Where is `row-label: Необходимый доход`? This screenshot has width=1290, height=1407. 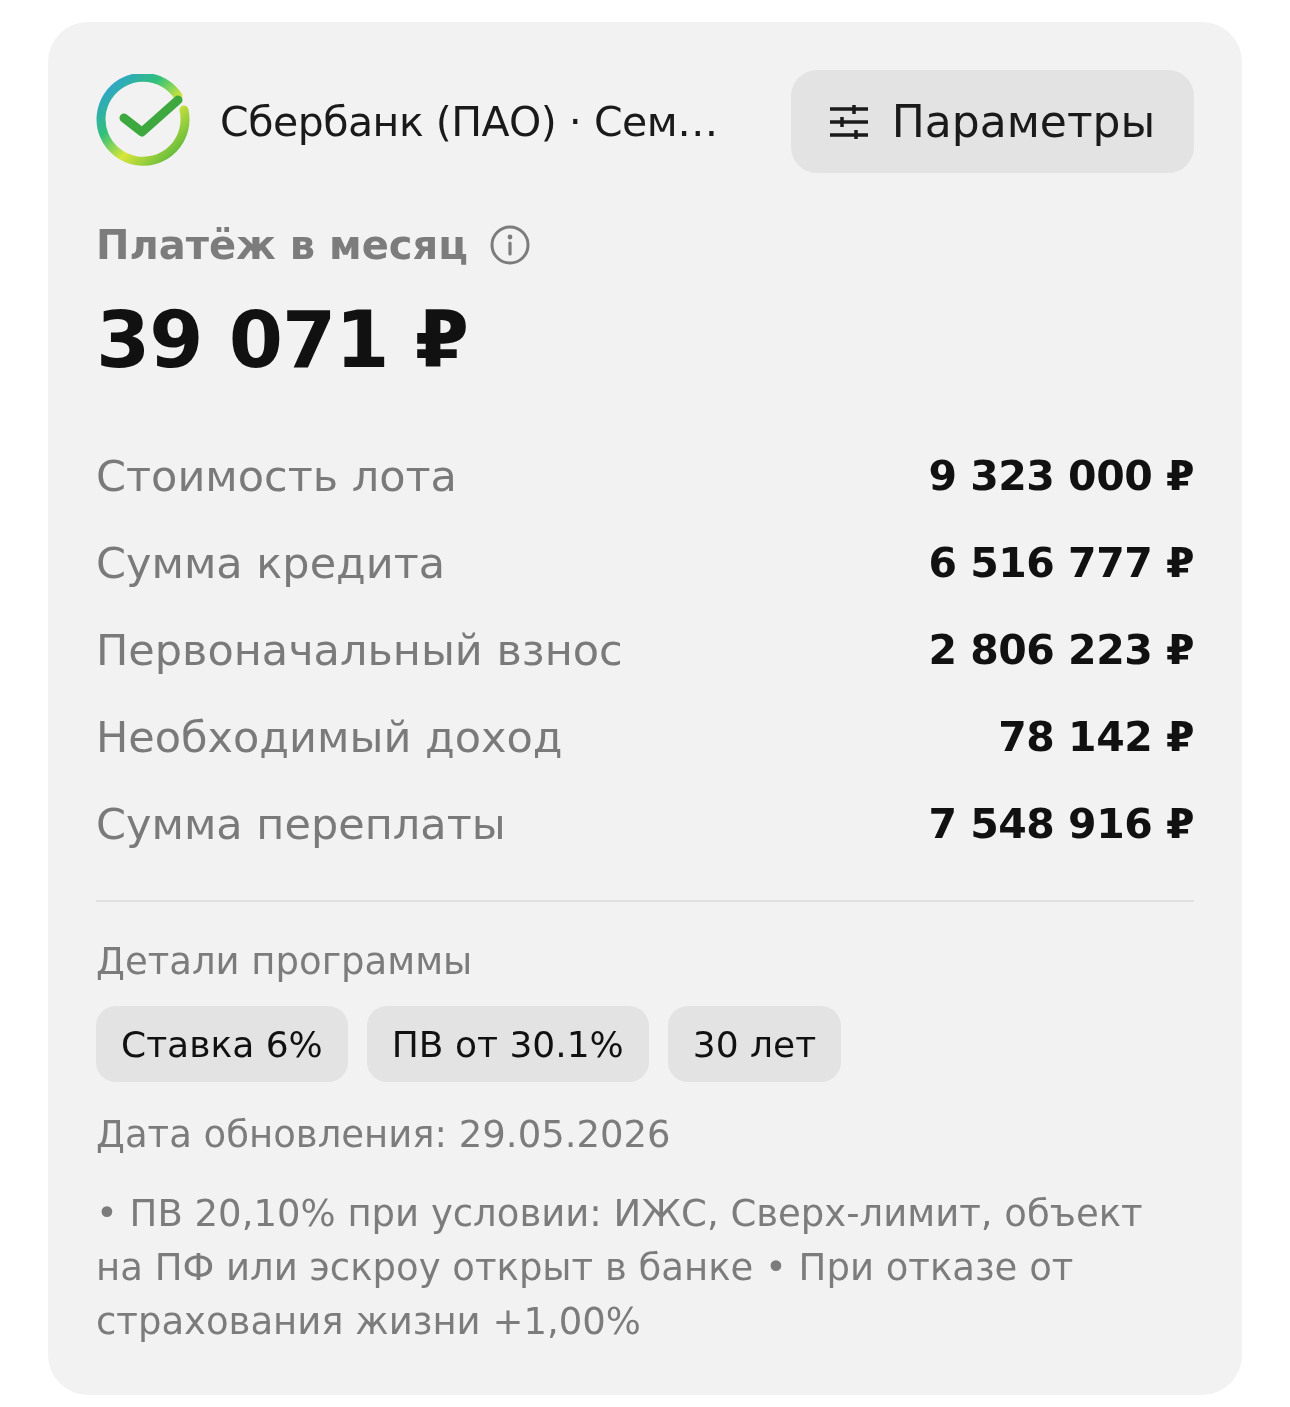
row-label: Необходимый доход is located at coordinates (329, 736).